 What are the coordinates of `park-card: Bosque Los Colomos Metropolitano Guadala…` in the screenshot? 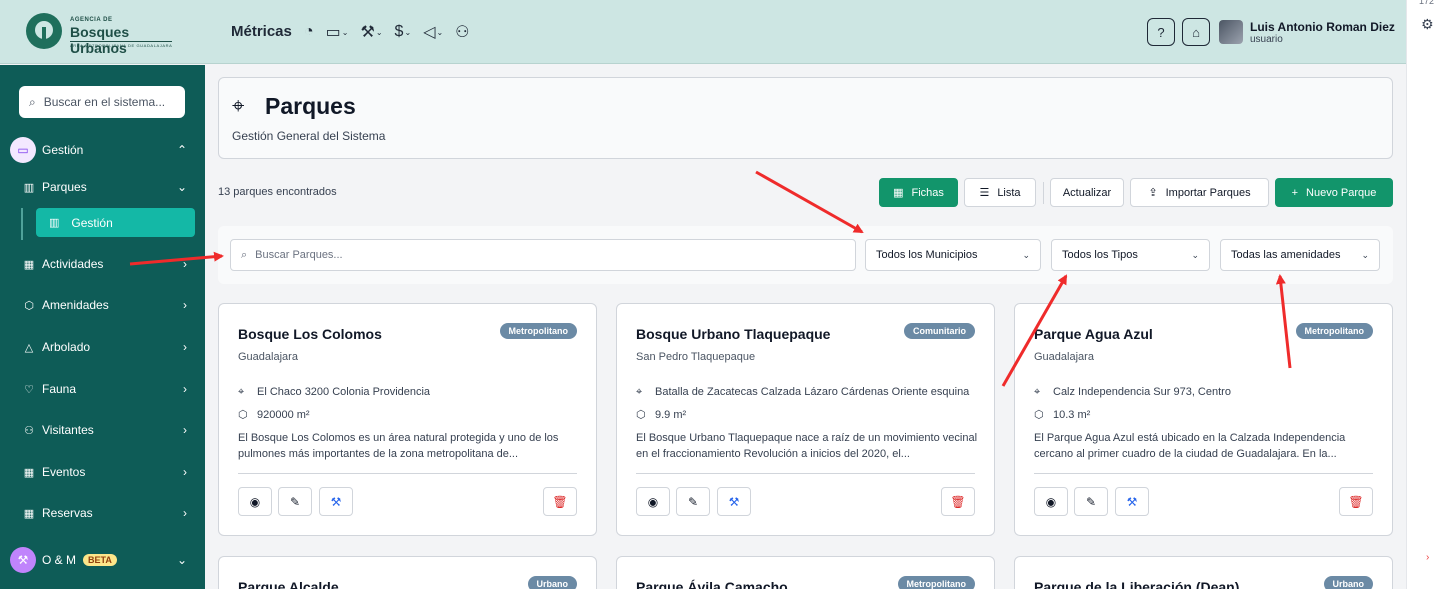 It's located at (407, 419).